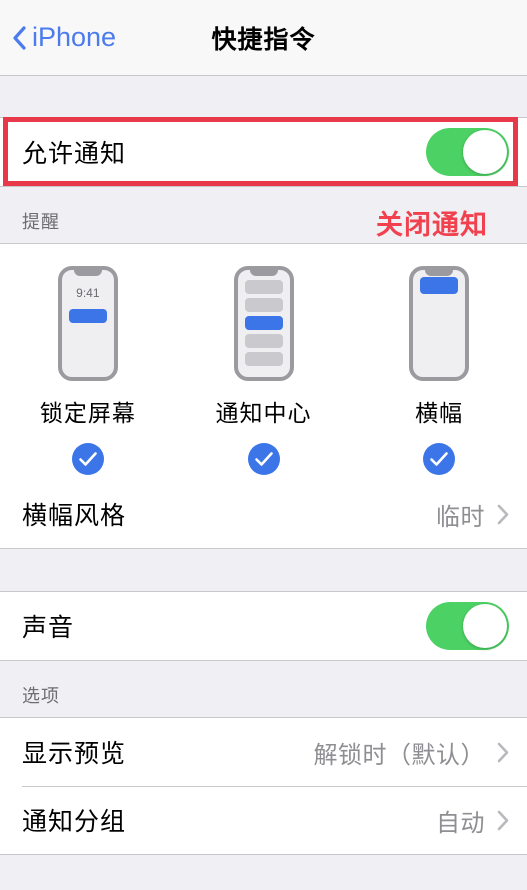  I want to click on row-banner-style: 横幅风格 临时, so click(263, 514).